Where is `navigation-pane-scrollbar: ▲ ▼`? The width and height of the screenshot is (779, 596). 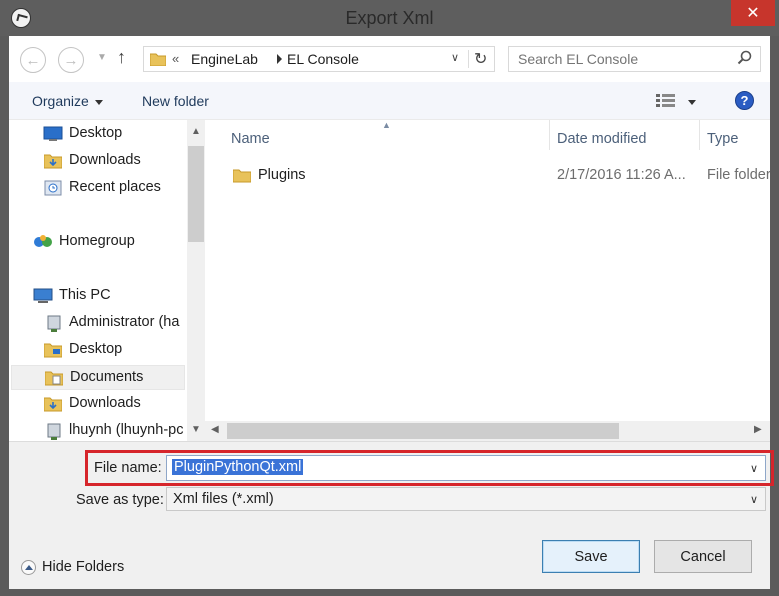 navigation-pane-scrollbar: ▲ ▼ is located at coordinates (196, 280).